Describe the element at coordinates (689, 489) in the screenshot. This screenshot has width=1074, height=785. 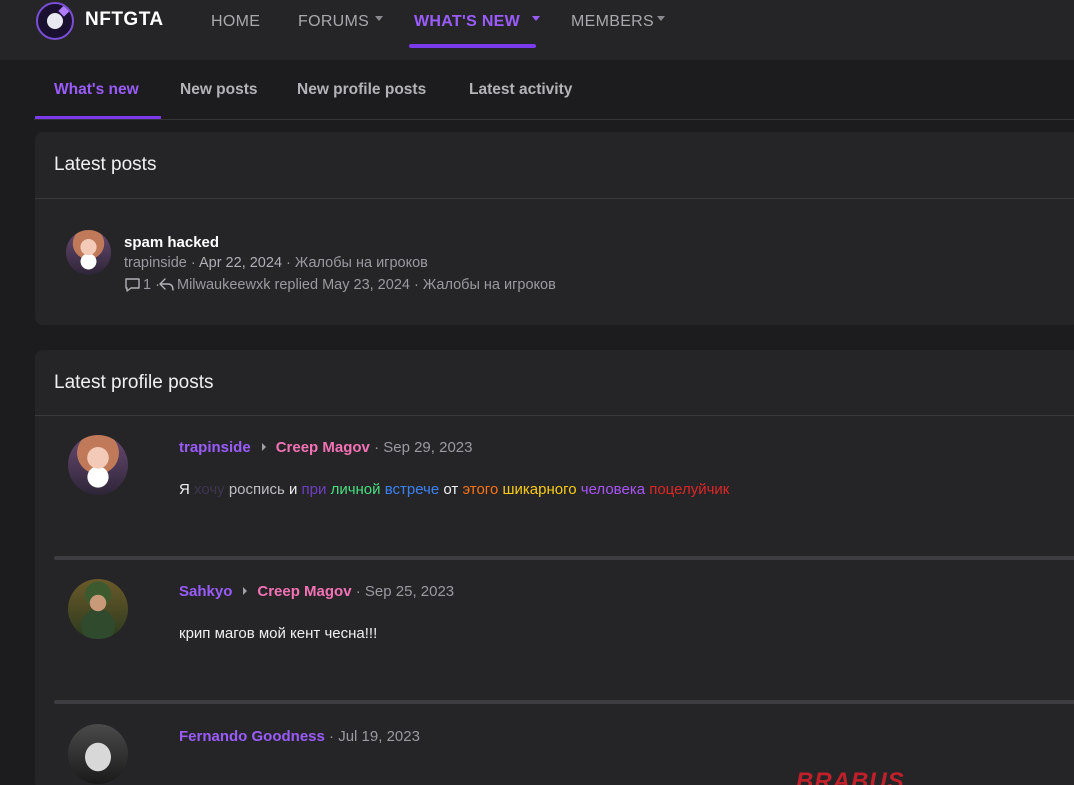
I see `text-segment: поцелуйчик` at that location.